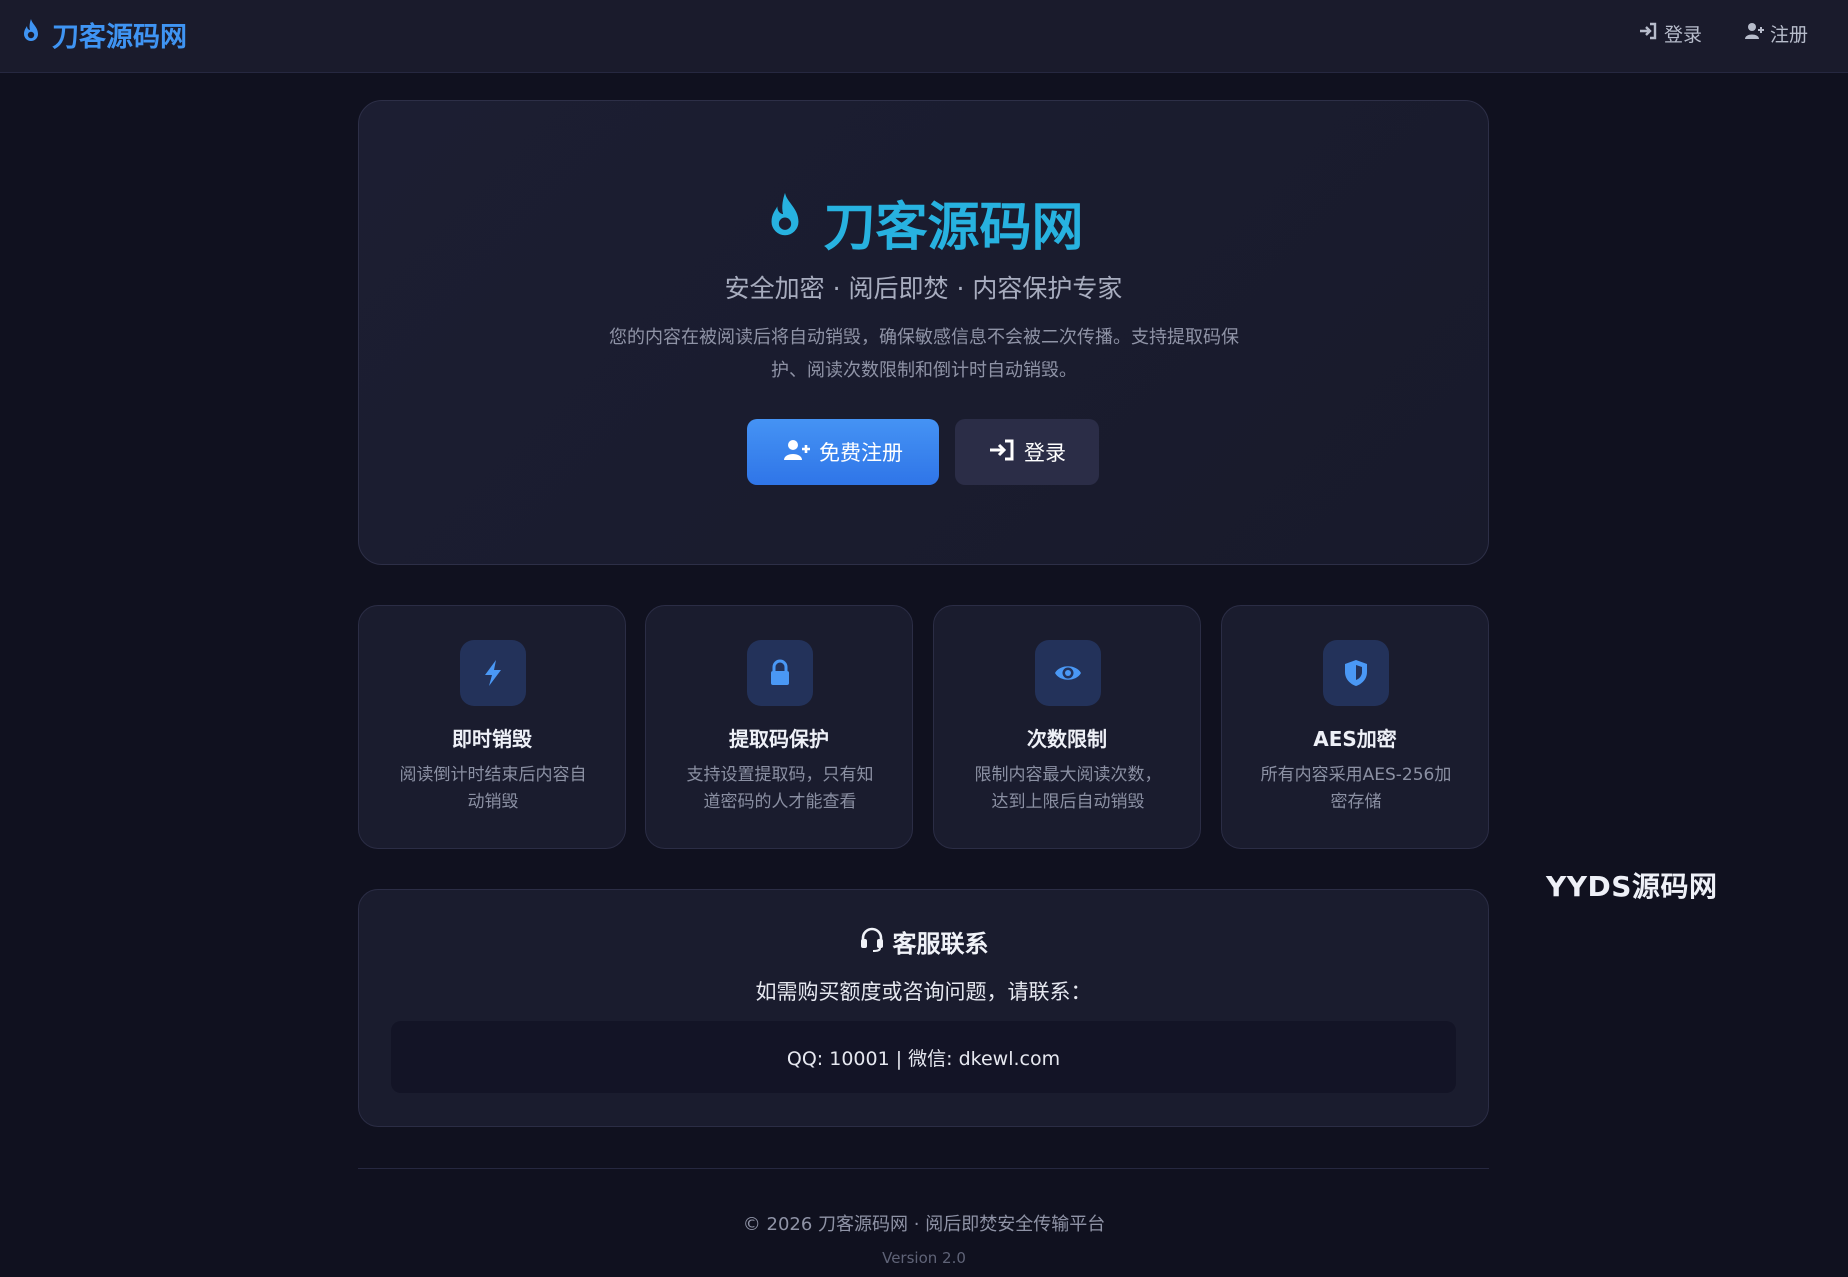  I want to click on feature-card-aes: AES加密 所有内容采用AES-256加密存储, so click(1355, 727).